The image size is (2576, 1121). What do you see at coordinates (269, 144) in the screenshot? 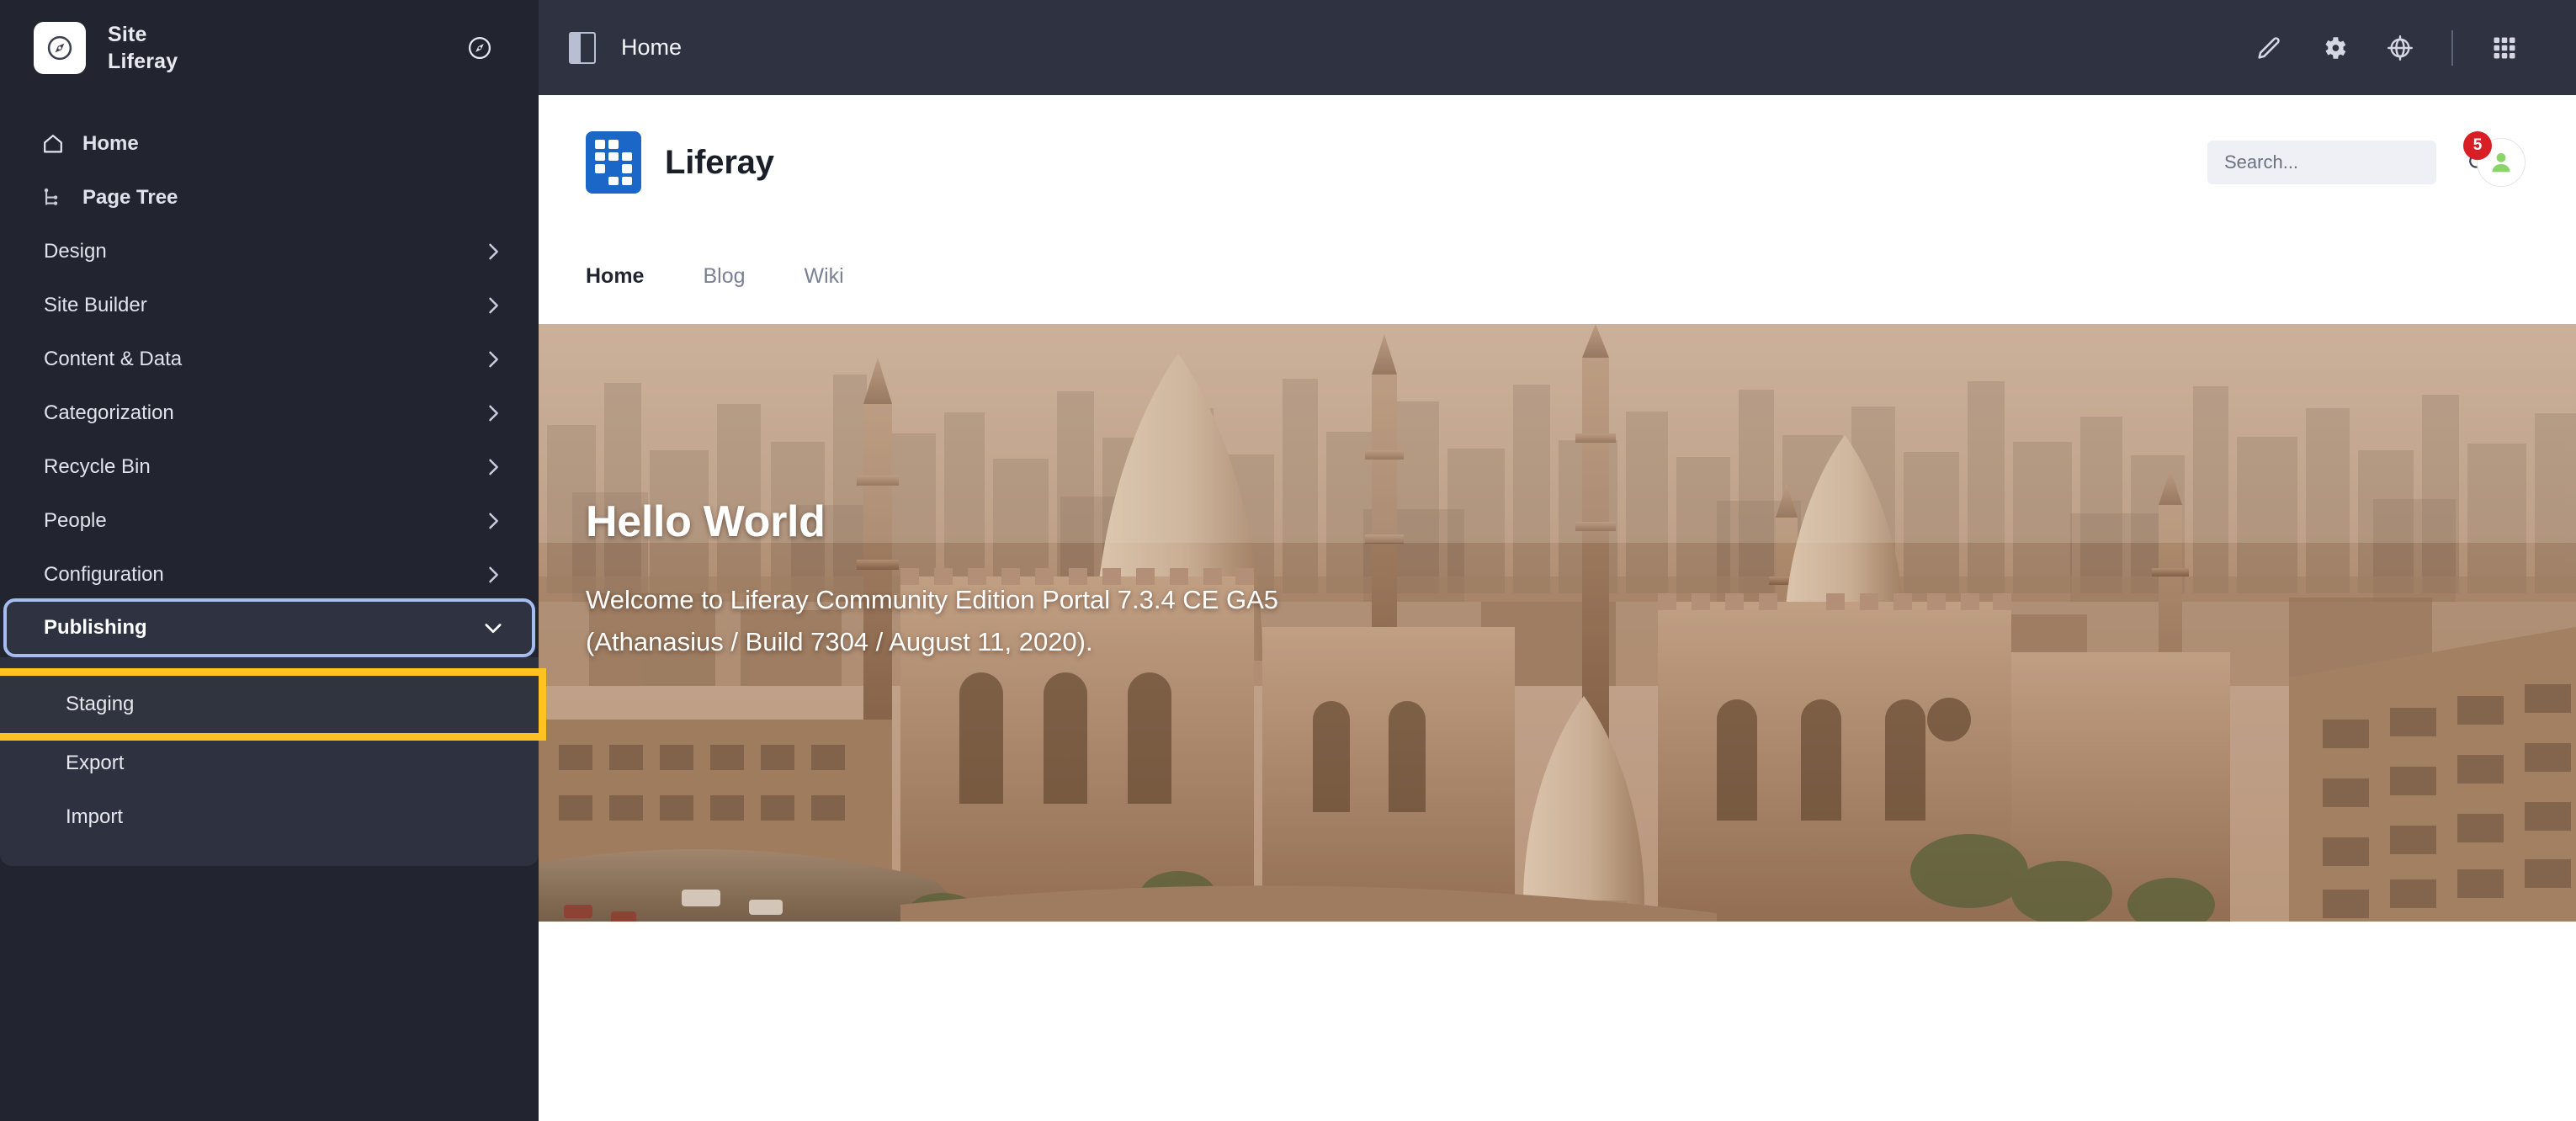
I see `sidebar-item-home: Home` at bounding box center [269, 144].